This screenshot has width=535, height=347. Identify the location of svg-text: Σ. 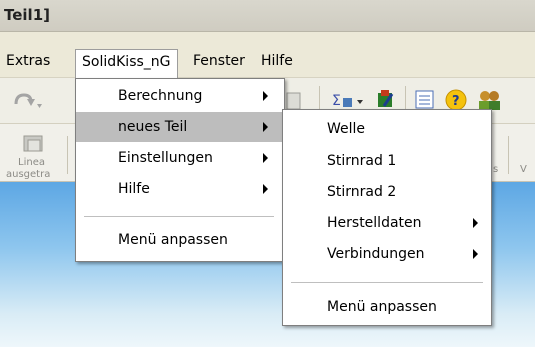
(336, 101).